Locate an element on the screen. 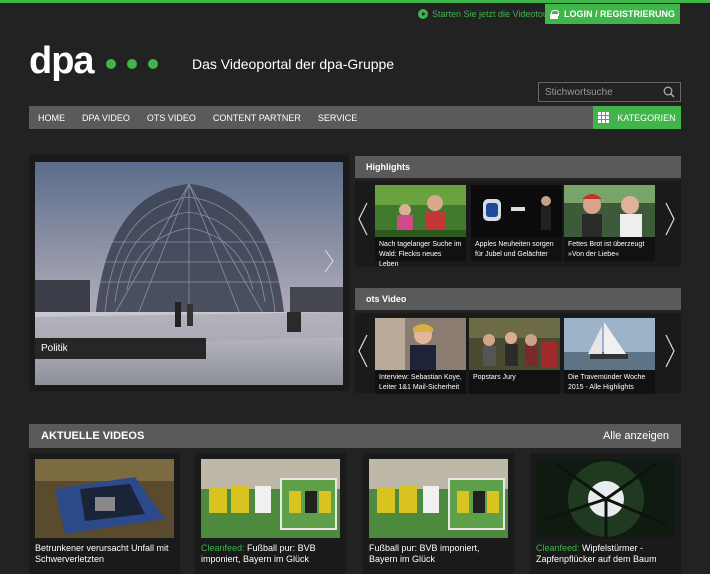  nav-content-partner: CONTENT PARTNER is located at coordinates (256, 118).